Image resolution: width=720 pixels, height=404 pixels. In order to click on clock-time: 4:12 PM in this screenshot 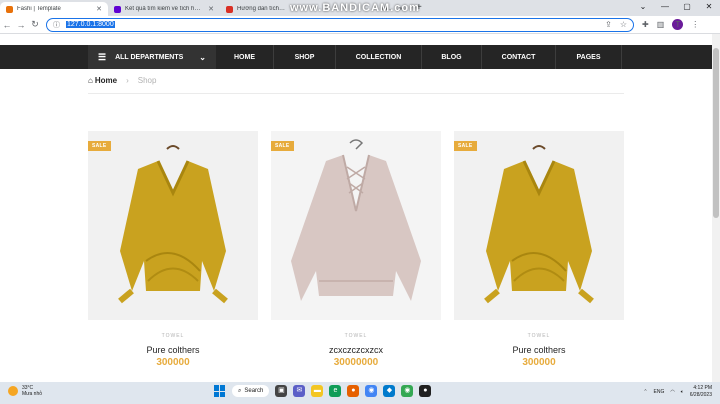, I will do `click(702, 388)`.